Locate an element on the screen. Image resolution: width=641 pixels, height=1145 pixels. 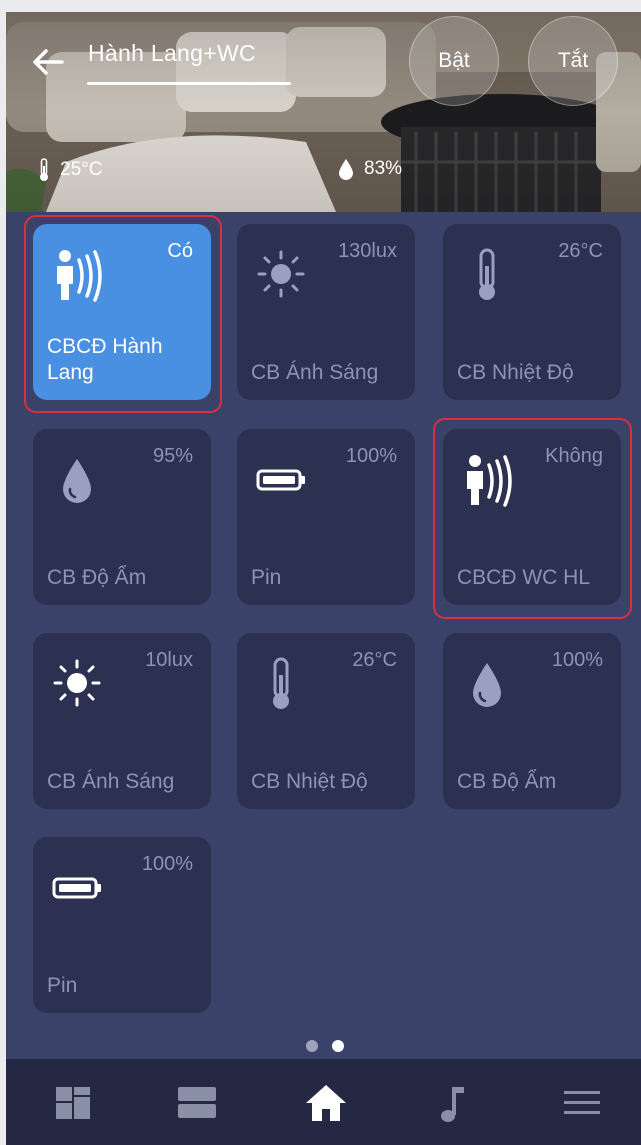
tile-temperature-sensor-1: 26°C CB Nhiệt Độ is located at coordinates (532, 312).